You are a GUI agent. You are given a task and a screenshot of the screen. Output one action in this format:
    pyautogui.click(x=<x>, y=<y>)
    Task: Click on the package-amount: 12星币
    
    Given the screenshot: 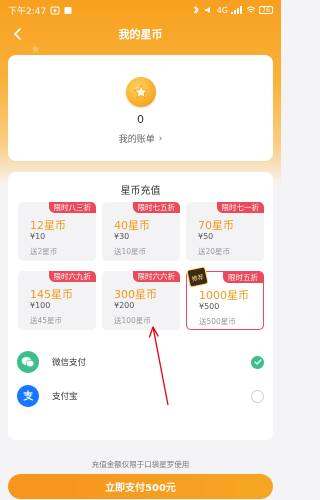 What is the action you would take?
    pyautogui.click(x=48, y=225)
    